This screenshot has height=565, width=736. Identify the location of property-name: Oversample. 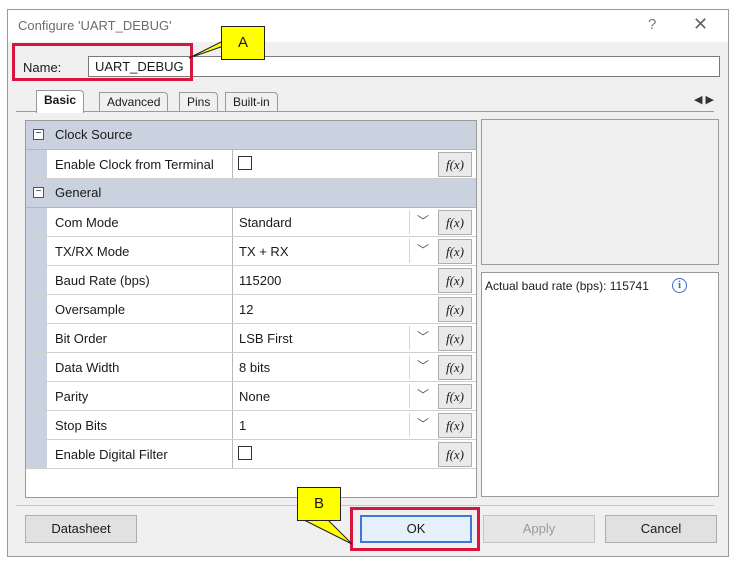
(90, 309).